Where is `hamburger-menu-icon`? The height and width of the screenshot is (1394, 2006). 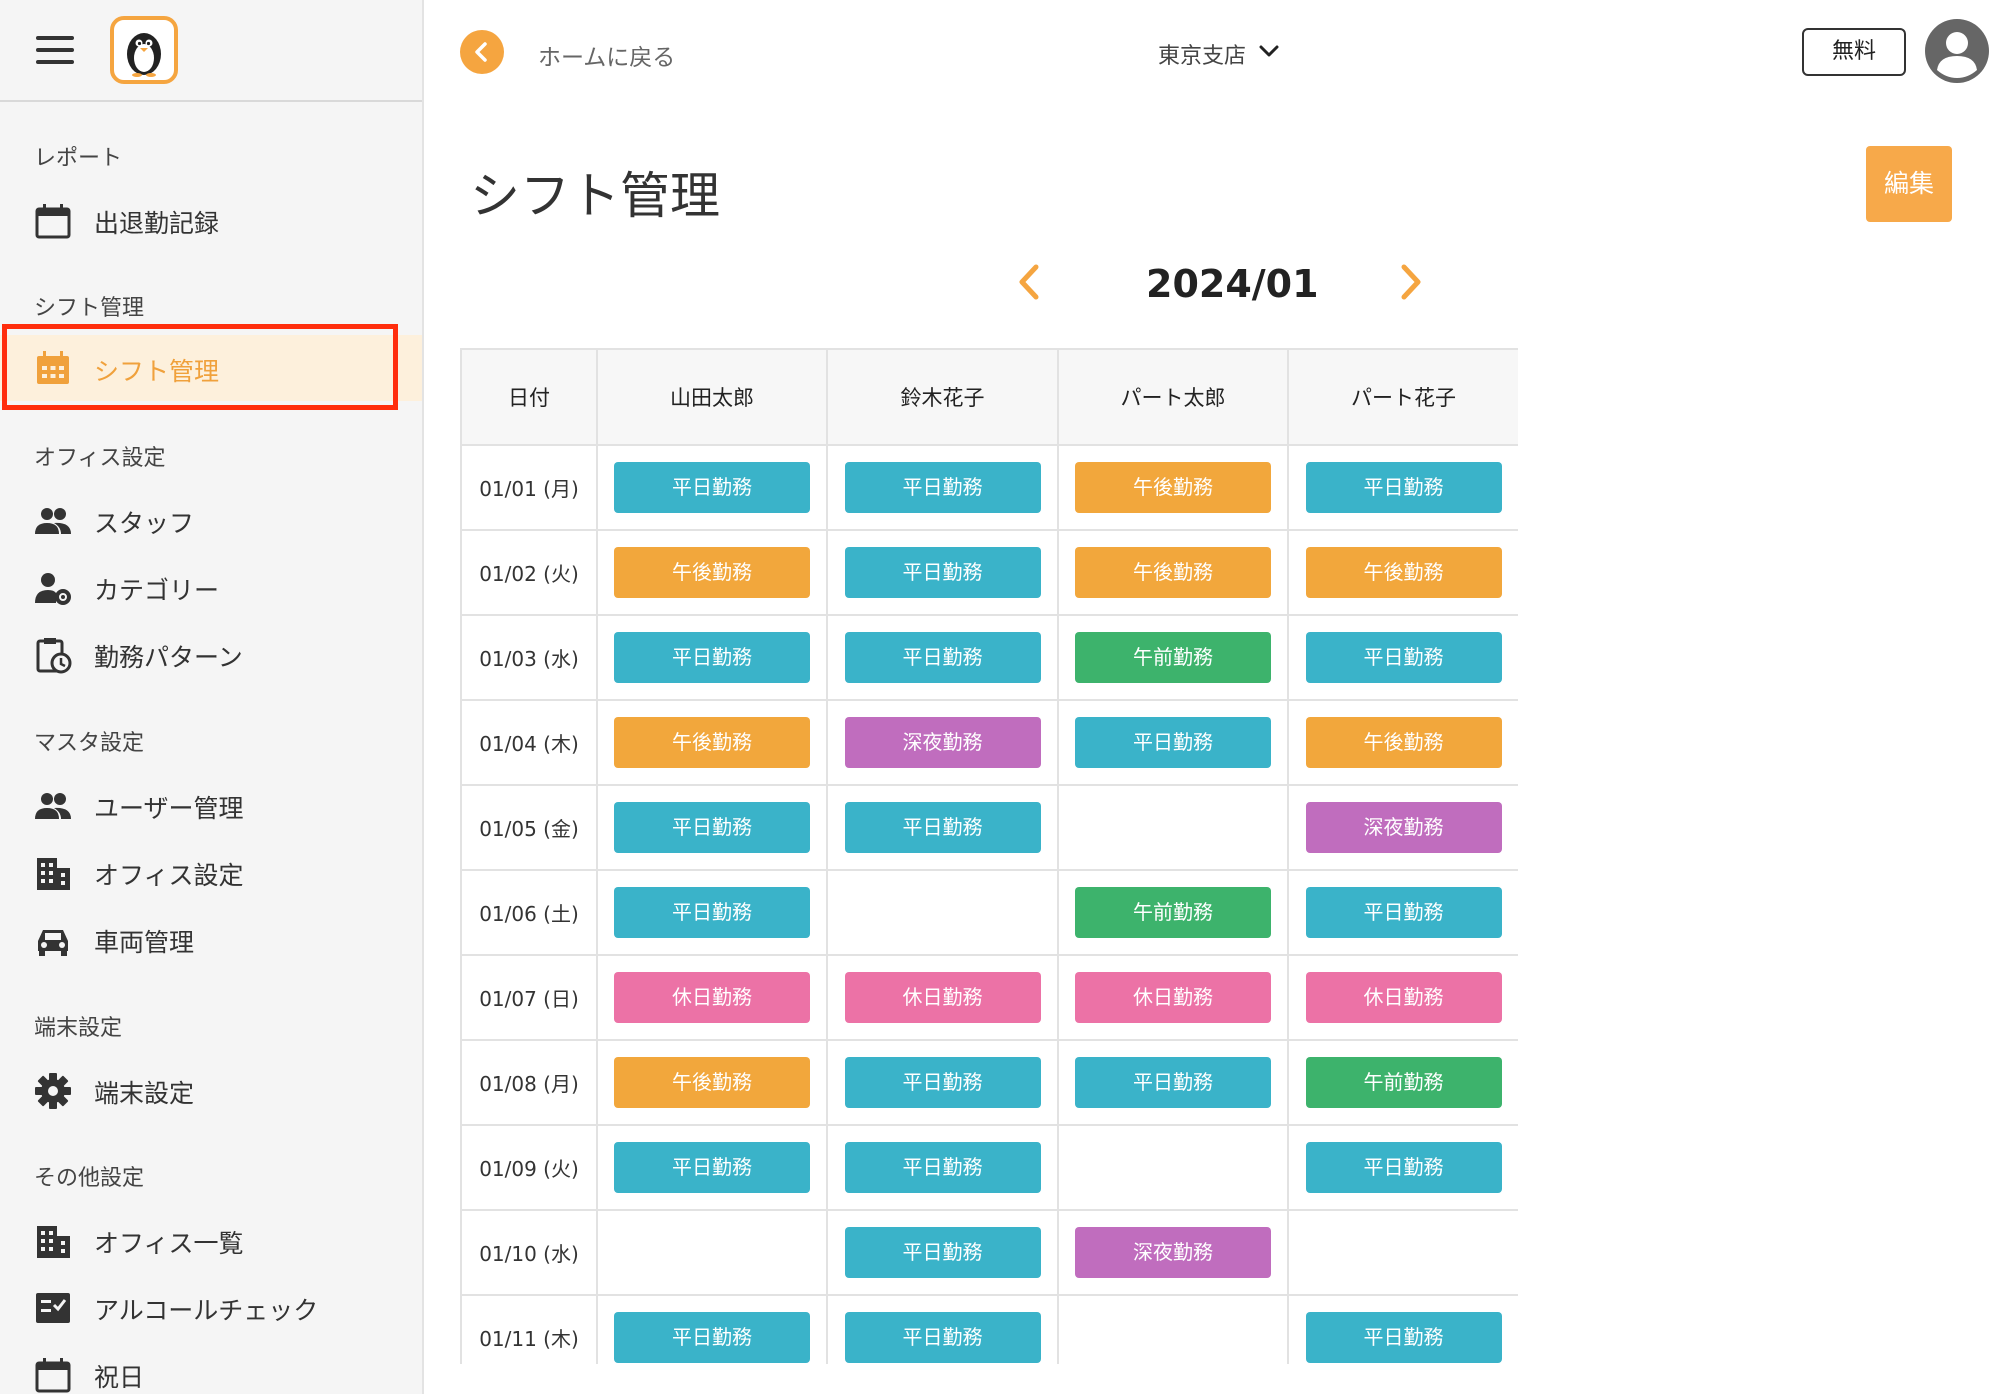 hamburger-menu-icon is located at coordinates (55, 50).